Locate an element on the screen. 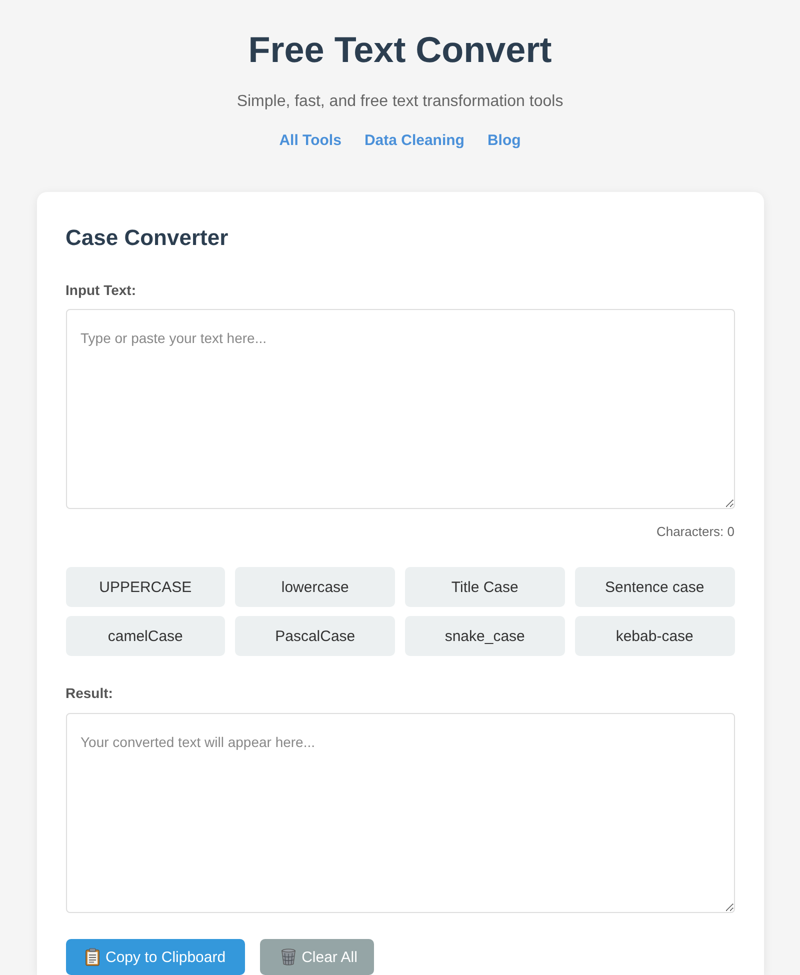 The height and width of the screenshot is (975, 800). clipboard-icon is located at coordinates (92, 957).